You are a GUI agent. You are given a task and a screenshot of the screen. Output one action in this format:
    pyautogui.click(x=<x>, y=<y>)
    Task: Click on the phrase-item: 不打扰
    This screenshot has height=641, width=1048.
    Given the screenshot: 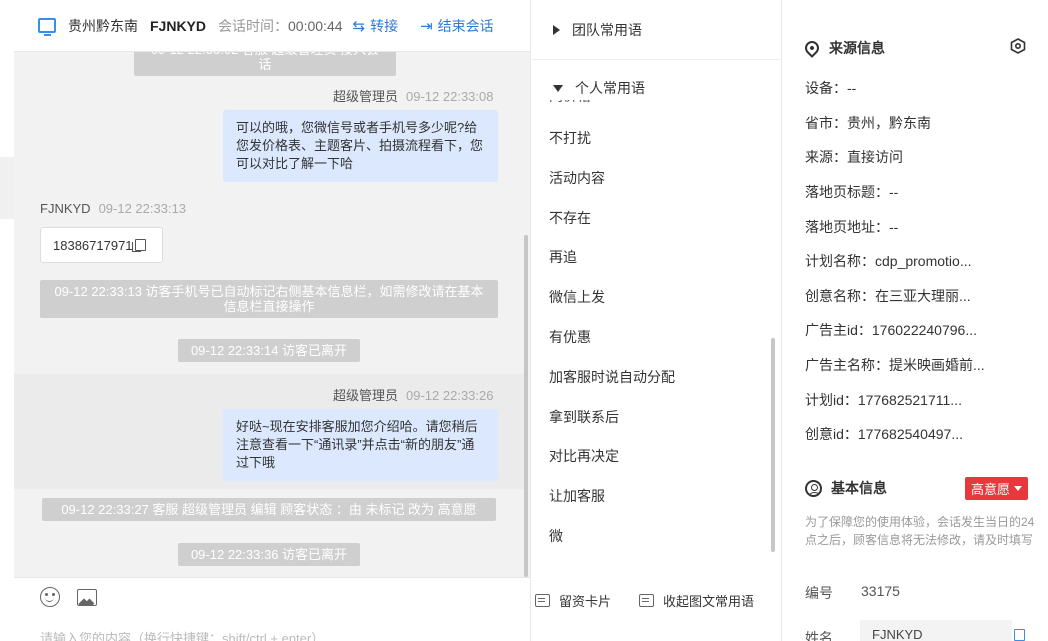 What is the action you would take?
    pyautogui.click(x=570, y=138)
    